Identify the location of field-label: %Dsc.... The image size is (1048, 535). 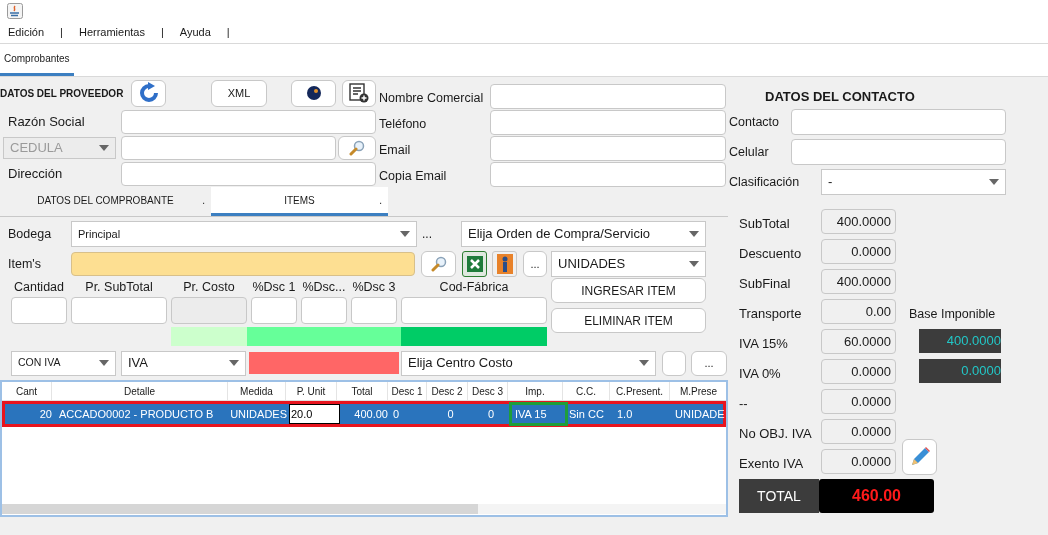
(324, 288).